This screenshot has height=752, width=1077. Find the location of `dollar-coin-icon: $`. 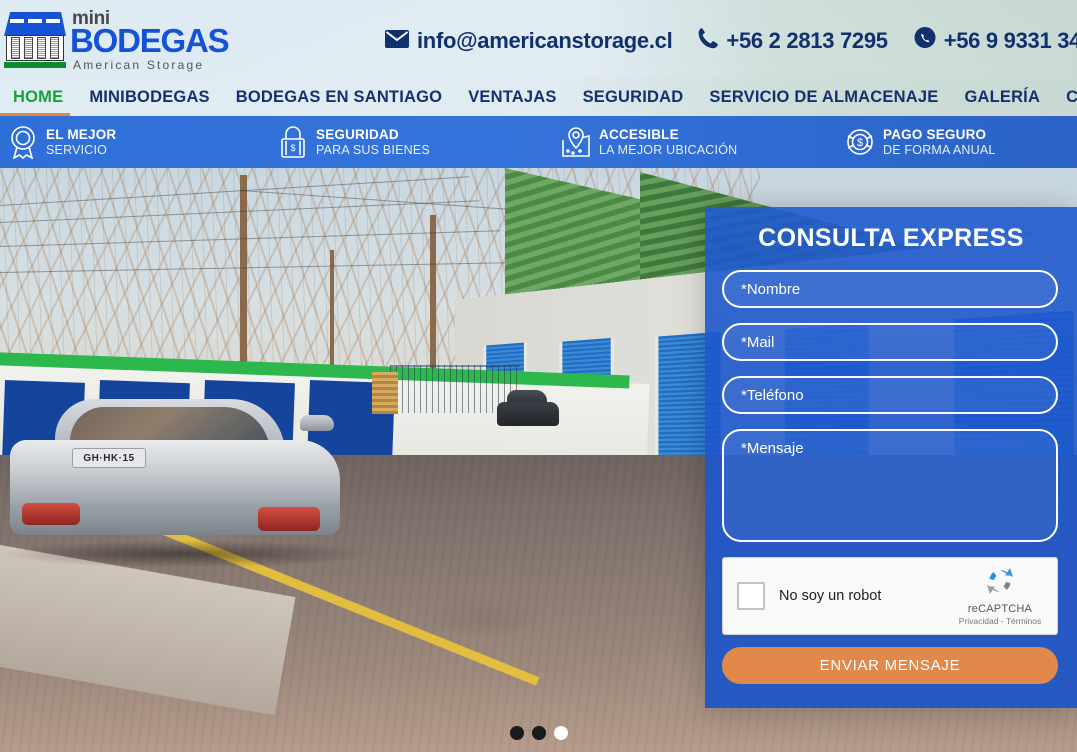

dollar-coin-icon: $ is located at coordinates (860, 142).